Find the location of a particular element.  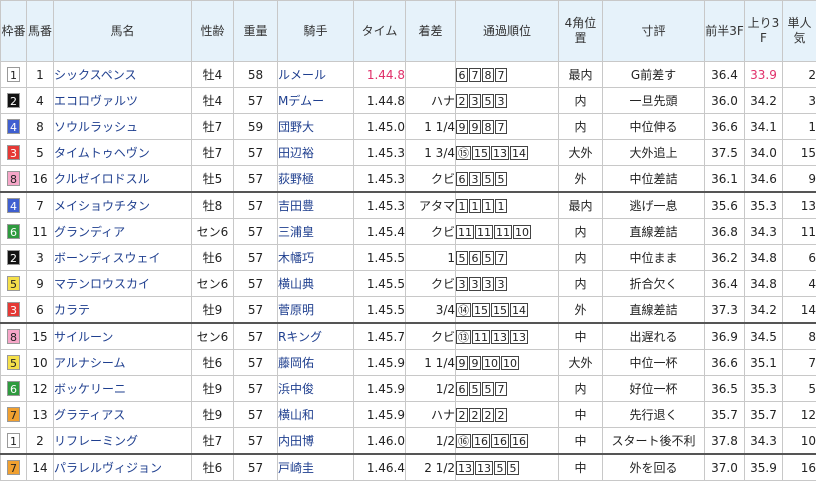

horse-name-link: グラティアス is located at coordinates (122, 414).